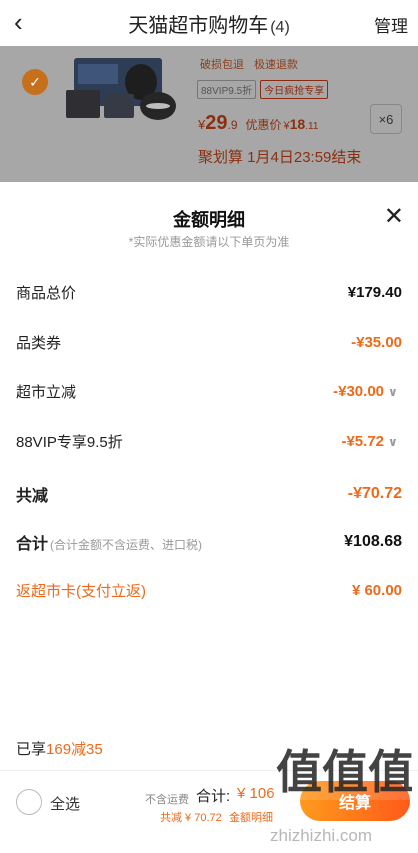 This screenshot has width=418, height=853. What do you see at coordinates (209, 441) in the screenshot?
I see `row-88vip-discount: 88VIP专享9.5折 -¥5.72 ∨` at bounding box center [209, 441].